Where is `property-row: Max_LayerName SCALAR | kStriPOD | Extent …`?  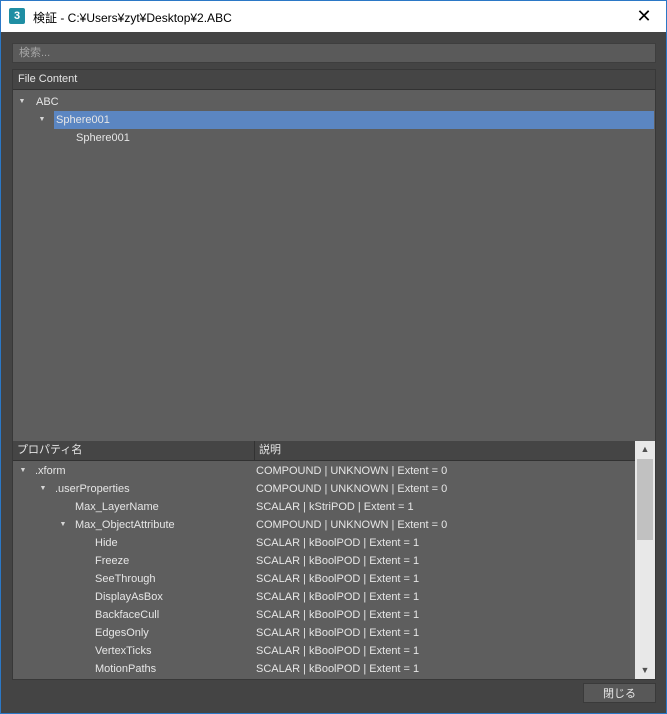
property-row: Max_LayerName SCALAR | kStriPOD | Extent … is located at coordinates (324, 507).